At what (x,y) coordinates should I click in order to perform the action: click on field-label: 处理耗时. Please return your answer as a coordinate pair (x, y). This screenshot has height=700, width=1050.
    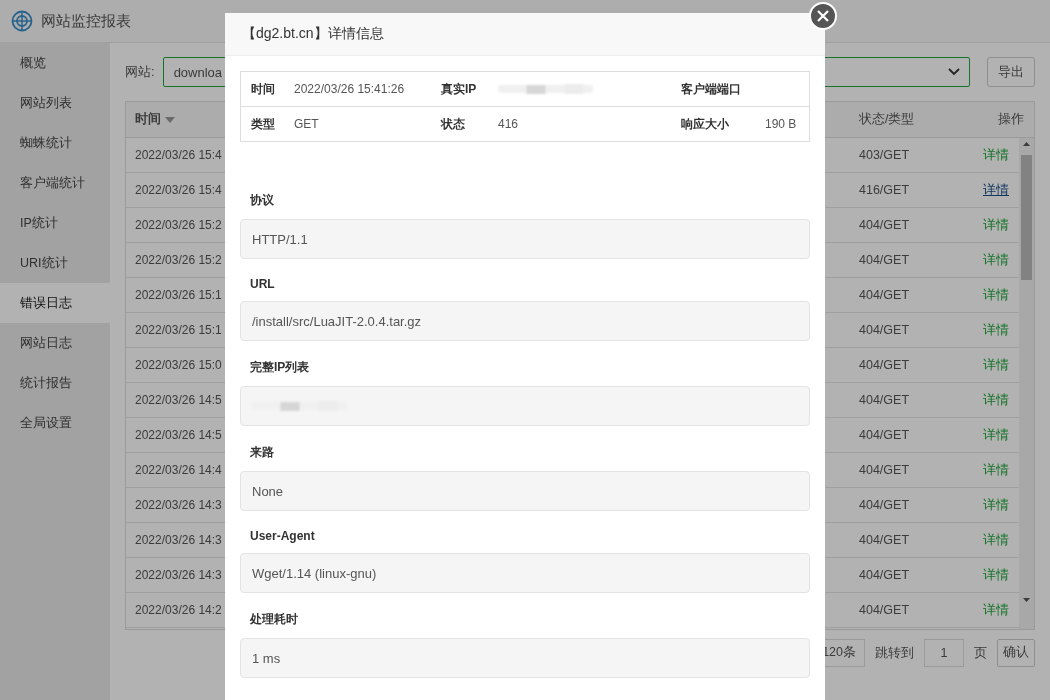
    Looking at the image, I should click on (274, 619).